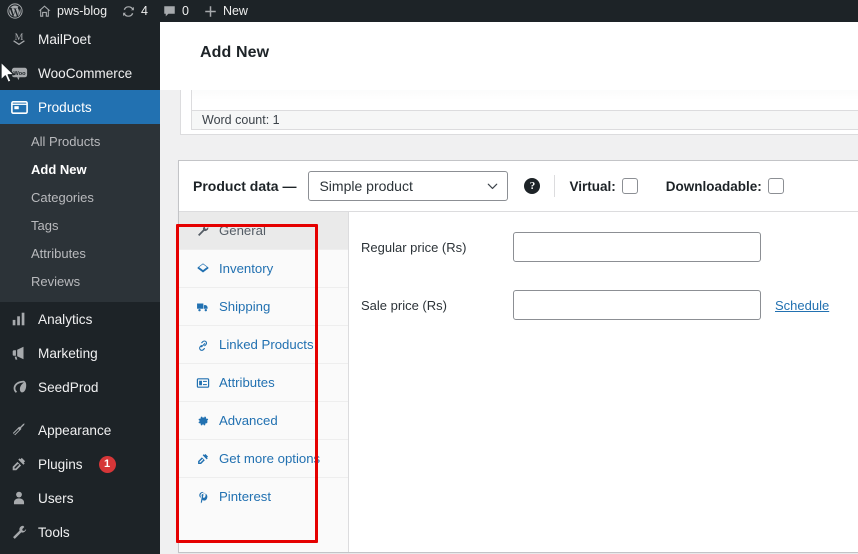 The image size is (858, 554). What do you see at coordinates (80, 387) in the screenshot?
I see `sidebar-item-seedprod: SeedProd` at bounding box center [80, 387].